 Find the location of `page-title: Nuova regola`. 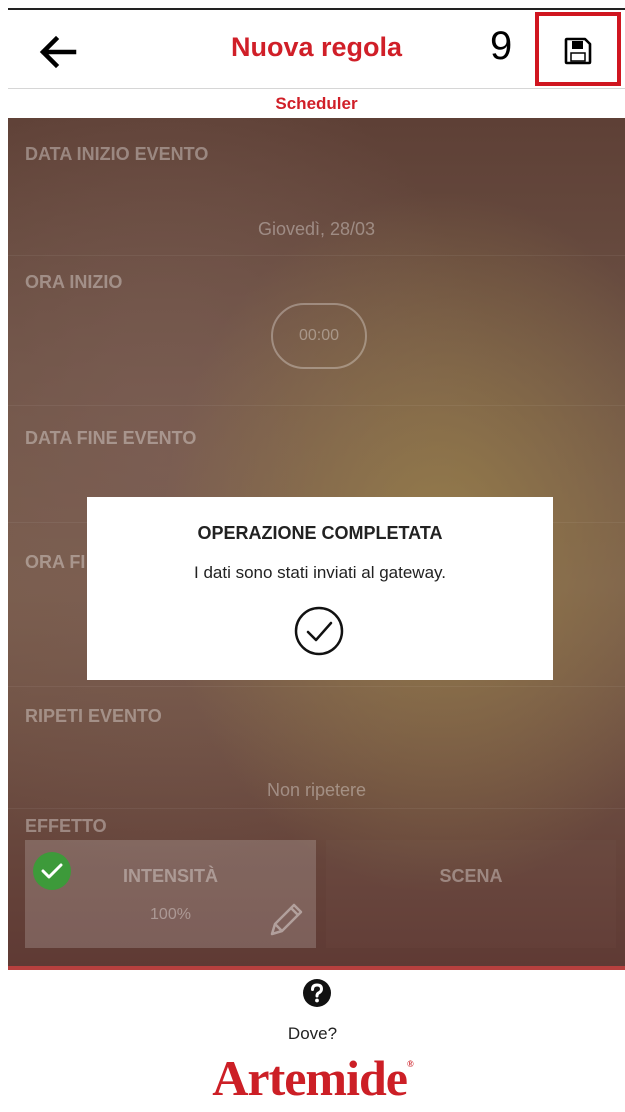

page-title: Nuova regola is located at coordinates (316, 47).